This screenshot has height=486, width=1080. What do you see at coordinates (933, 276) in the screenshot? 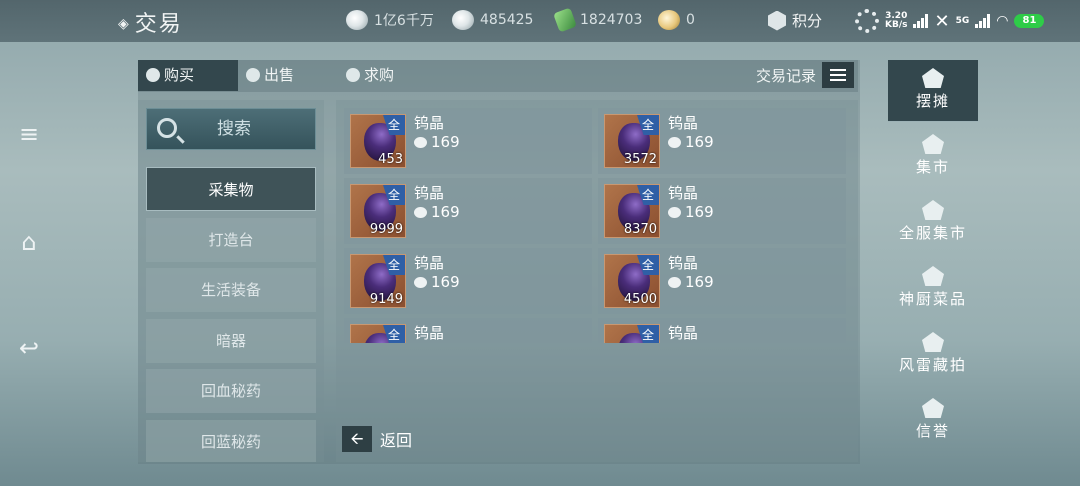
I see `dish-icon` at bounding box center [933, 276].